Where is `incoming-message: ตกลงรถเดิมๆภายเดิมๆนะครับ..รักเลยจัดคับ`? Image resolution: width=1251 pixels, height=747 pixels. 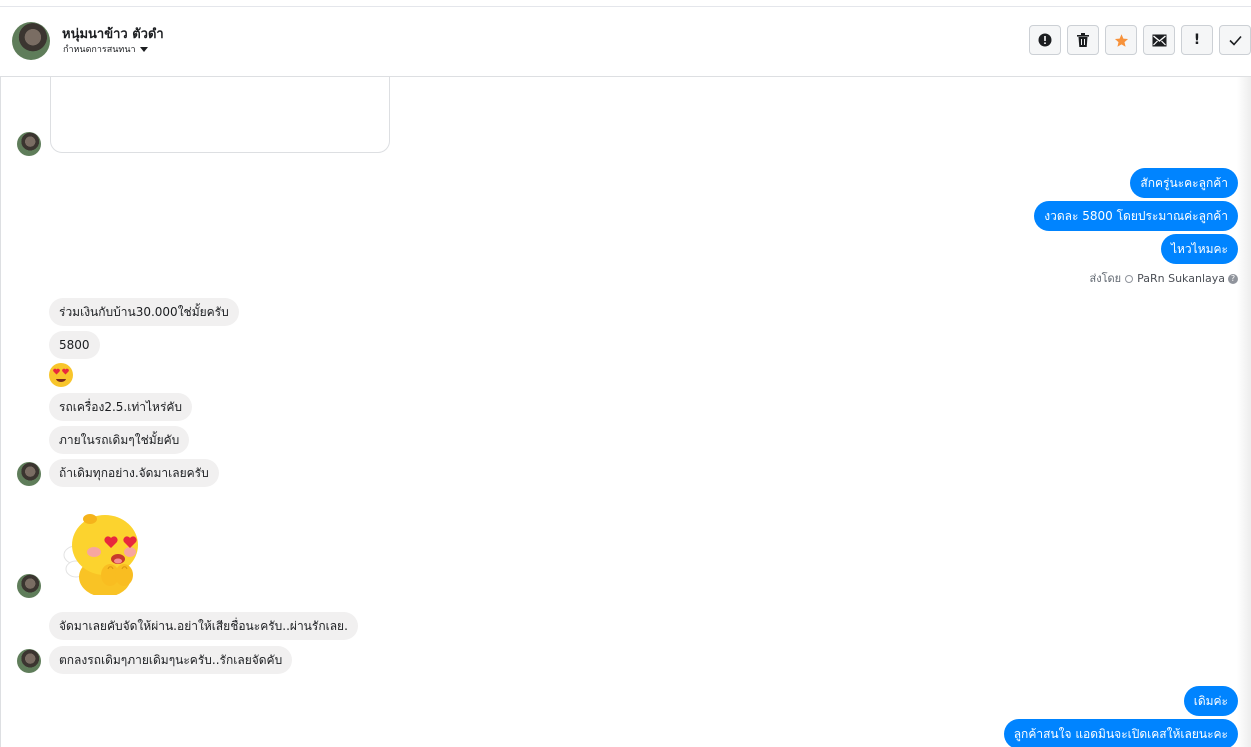 incoming-message: ตกลงรถเดิมๆภายเดิมๆนะครับ..รักเลยจัดคับ is located at coordinates (171, 660).